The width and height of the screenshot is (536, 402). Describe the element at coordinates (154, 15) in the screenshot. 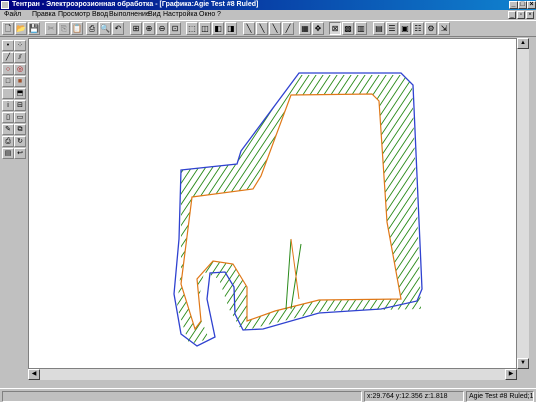

I see `menu-display: Вид` at that location.